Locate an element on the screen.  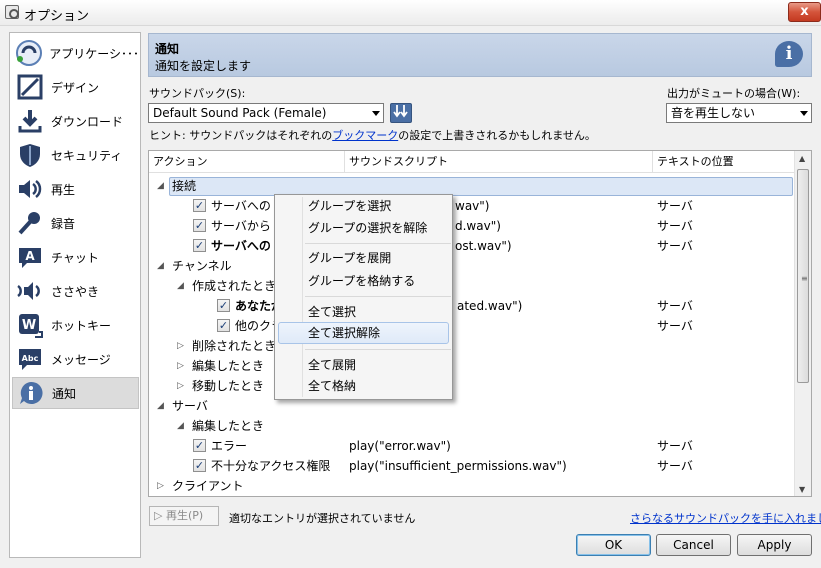
tree-row: ✓ サーバから d.wav") サーバ is located at coordinates (472, 226).